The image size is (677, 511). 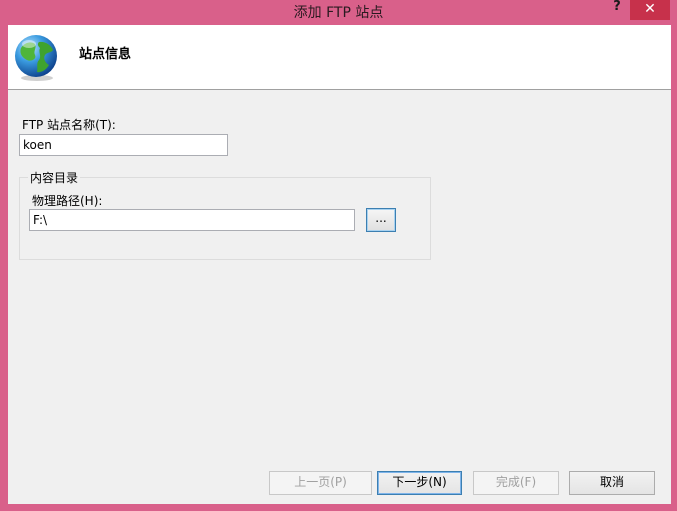 What do you see at coordinates (69, 125) in the screenshot?
I see `site-name-label: FTP 站点名称(T):` at bounding box center [69, 125].